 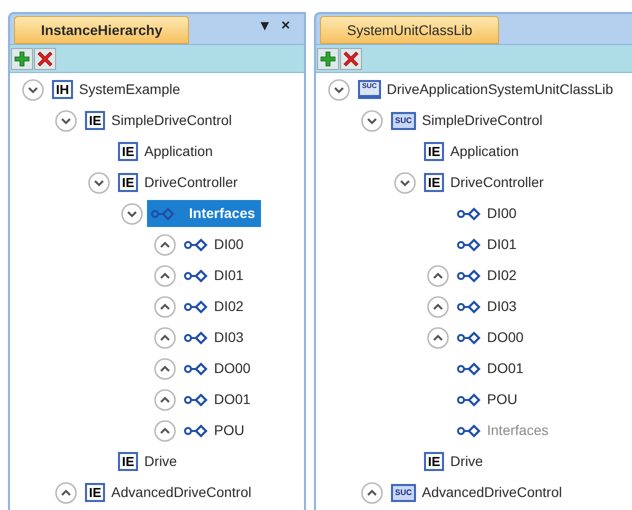 What do you see at coordinates (410, 30) in the screenshot?
I see `panel-tab: SystemUnitClassLib` at bounding box center [410, 30].